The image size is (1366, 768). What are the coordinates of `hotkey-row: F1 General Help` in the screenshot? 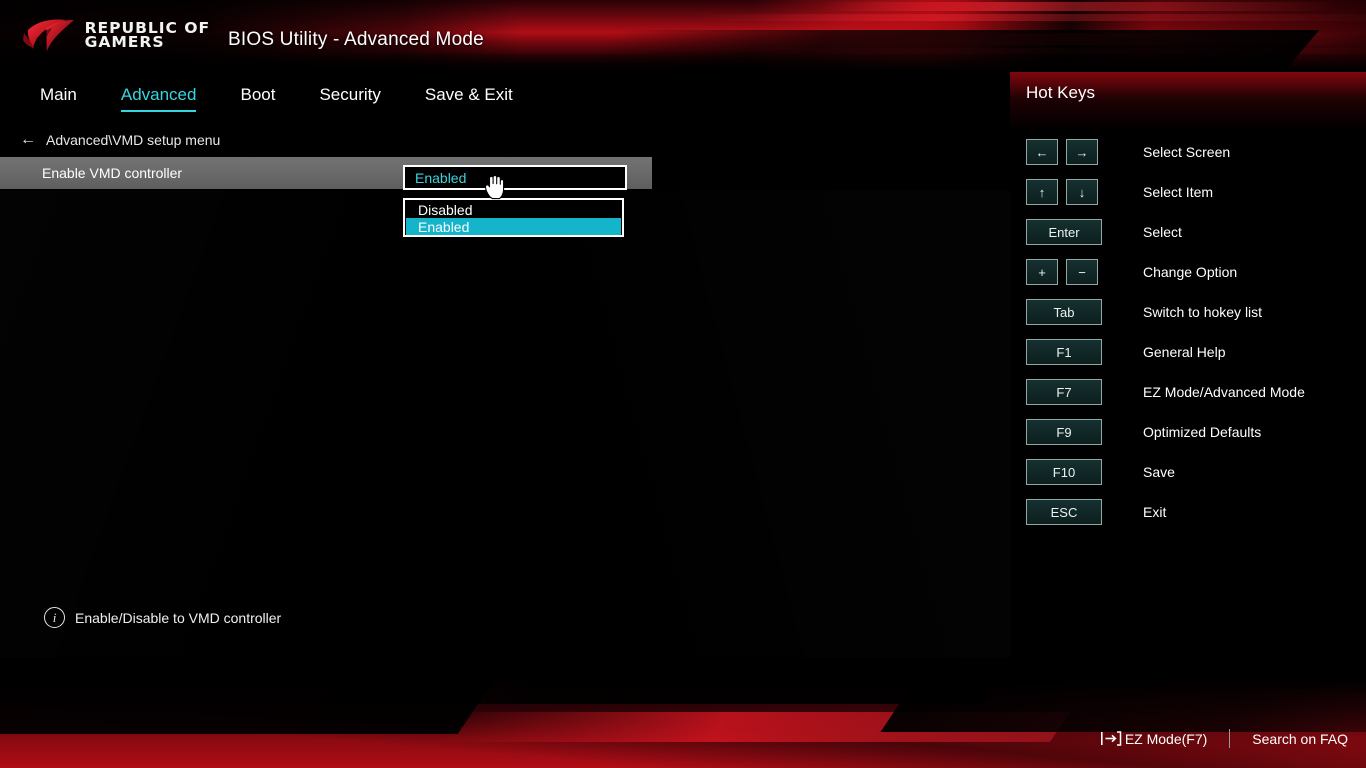 It's located at (1196, 352).